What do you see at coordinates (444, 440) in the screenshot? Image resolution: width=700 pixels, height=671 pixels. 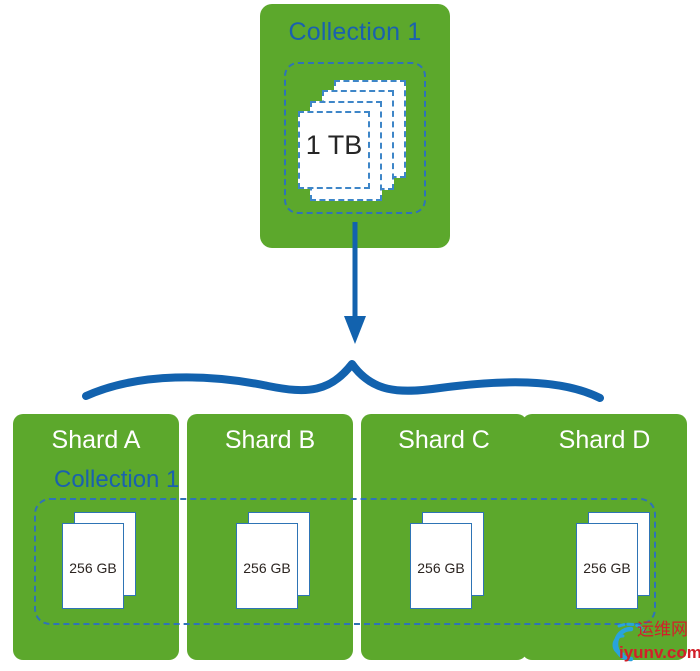 I see `shard-title-c: Shard C` at bounding box center [444, 440].